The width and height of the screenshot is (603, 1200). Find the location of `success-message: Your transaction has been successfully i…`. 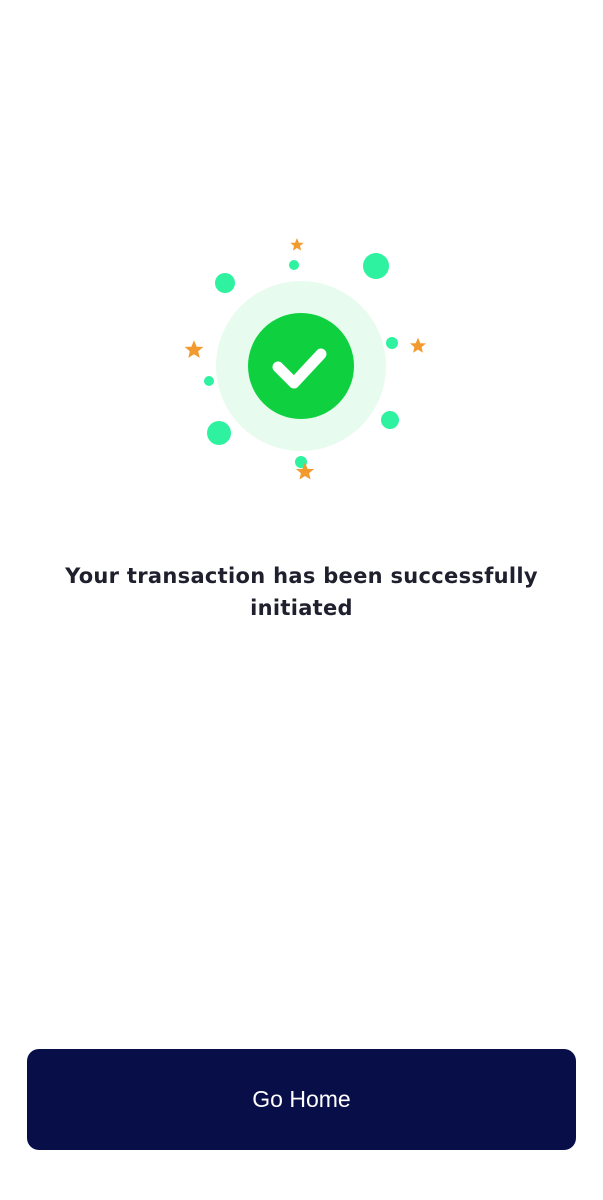

success-message: Your transaction has been successfully i… is located at coordinates (301, 592).